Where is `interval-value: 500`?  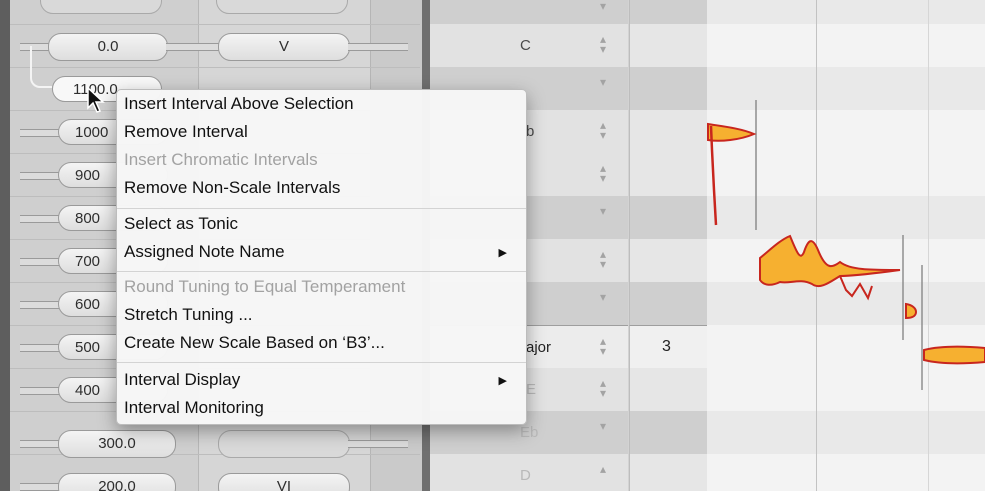 interval-value: 500 is located at coordinates (88, 347).